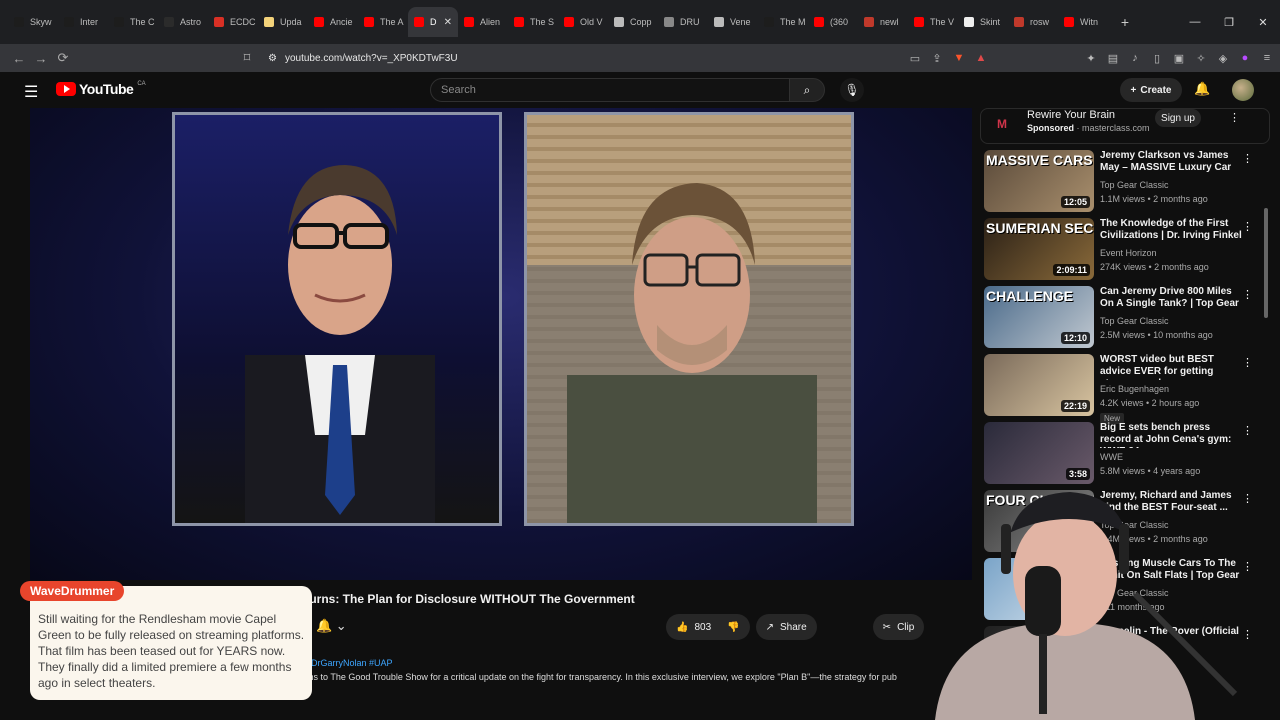  Describe the element at coordinates (1223, 58) in the screenshot. I see `vpn-icon: ◈` at that location.